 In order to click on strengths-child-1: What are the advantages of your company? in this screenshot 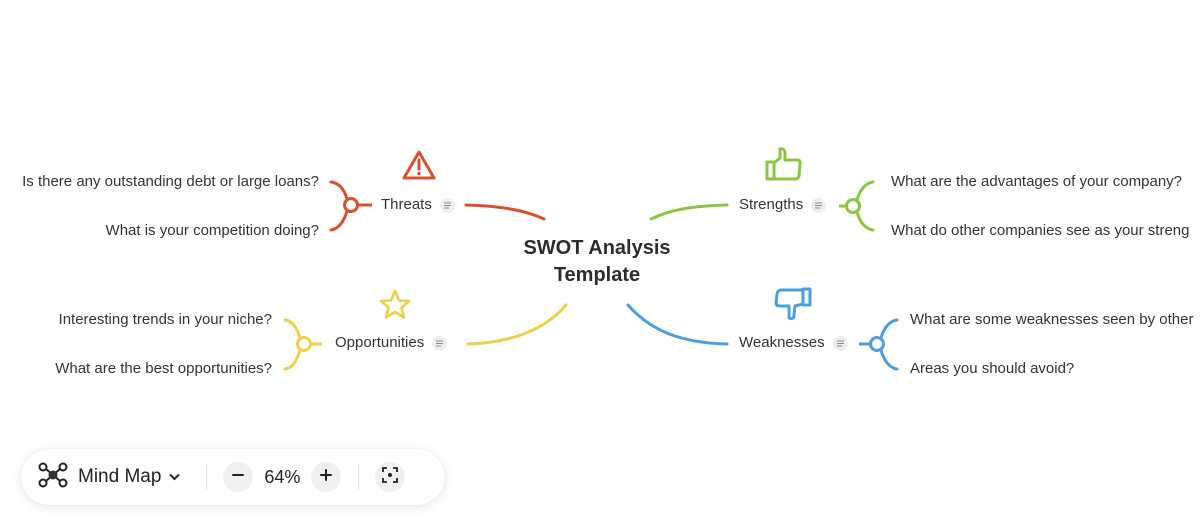, I will do `click(1036, 182)`.